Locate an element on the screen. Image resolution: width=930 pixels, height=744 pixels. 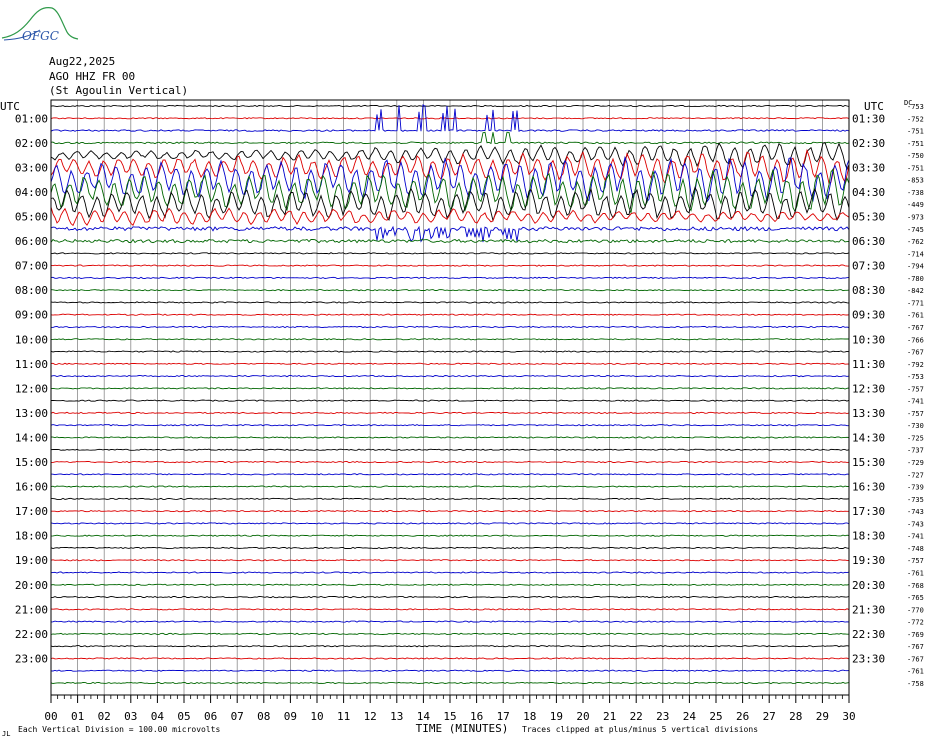
dc-offset-label: -743 is located at coordinates (915, 512).